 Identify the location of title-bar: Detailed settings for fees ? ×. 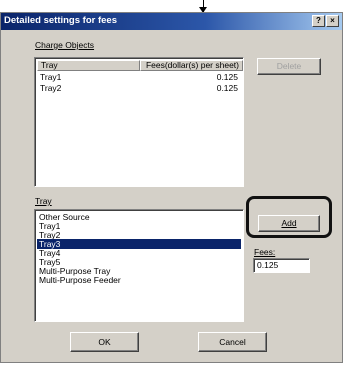
(171, 21).